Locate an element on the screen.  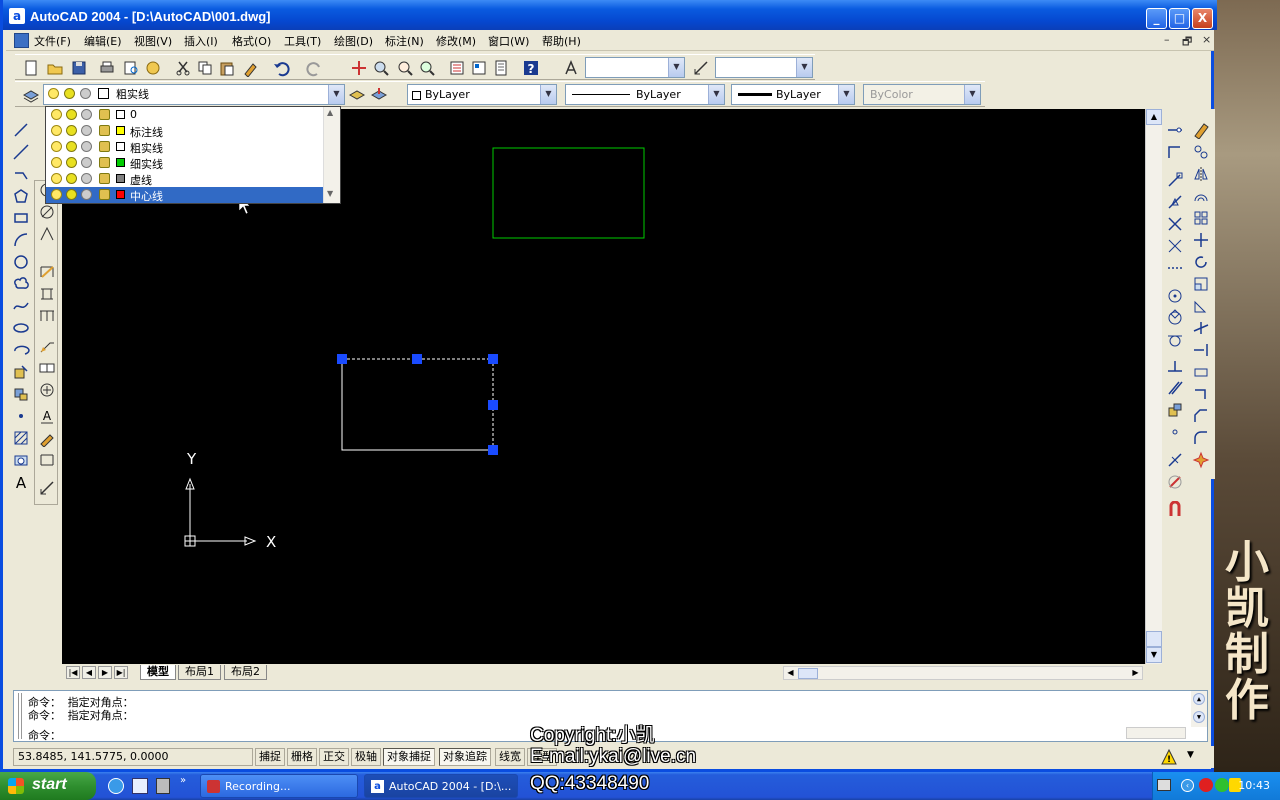
help-icon: ? is located at coordinates (531, 68).